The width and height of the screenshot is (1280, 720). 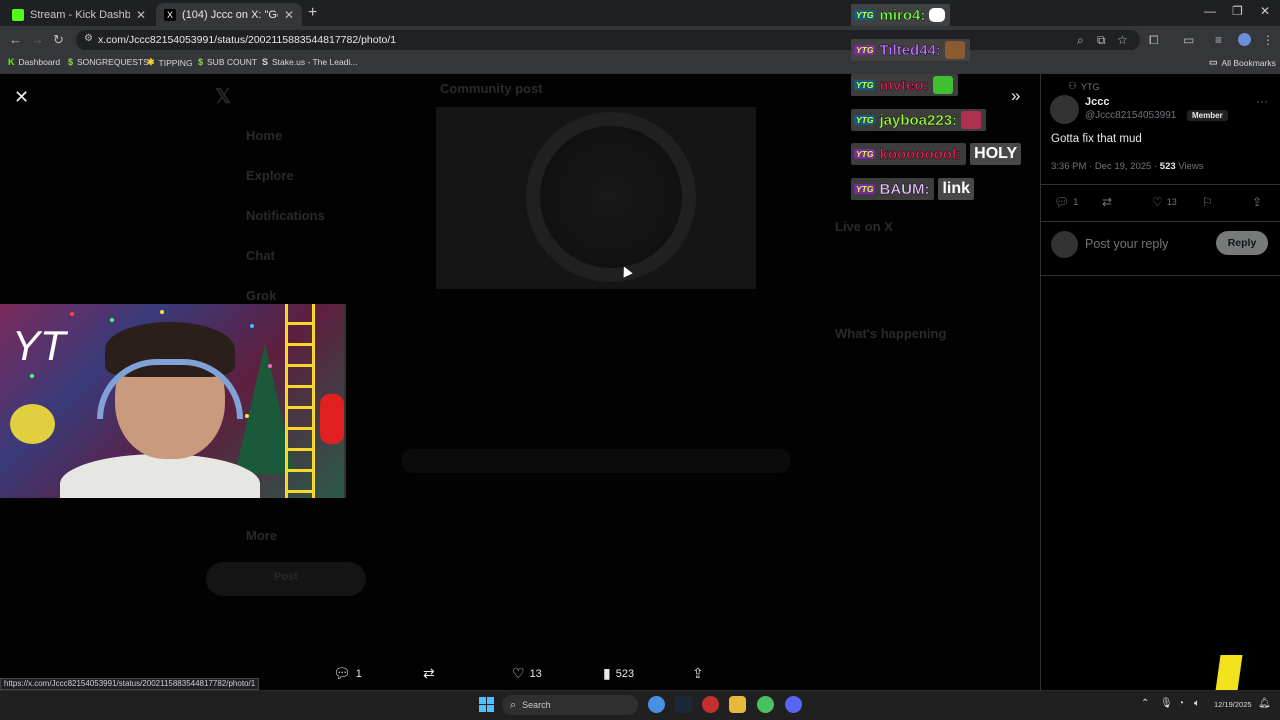 I want to click on author-name: Jccc, so click(x=1097, y=102).